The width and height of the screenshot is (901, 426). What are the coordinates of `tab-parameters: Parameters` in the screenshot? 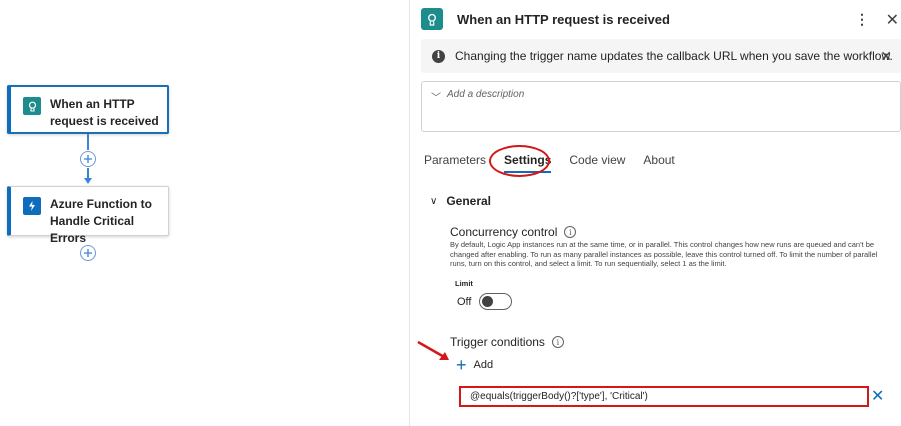 It's located at (455, 160).